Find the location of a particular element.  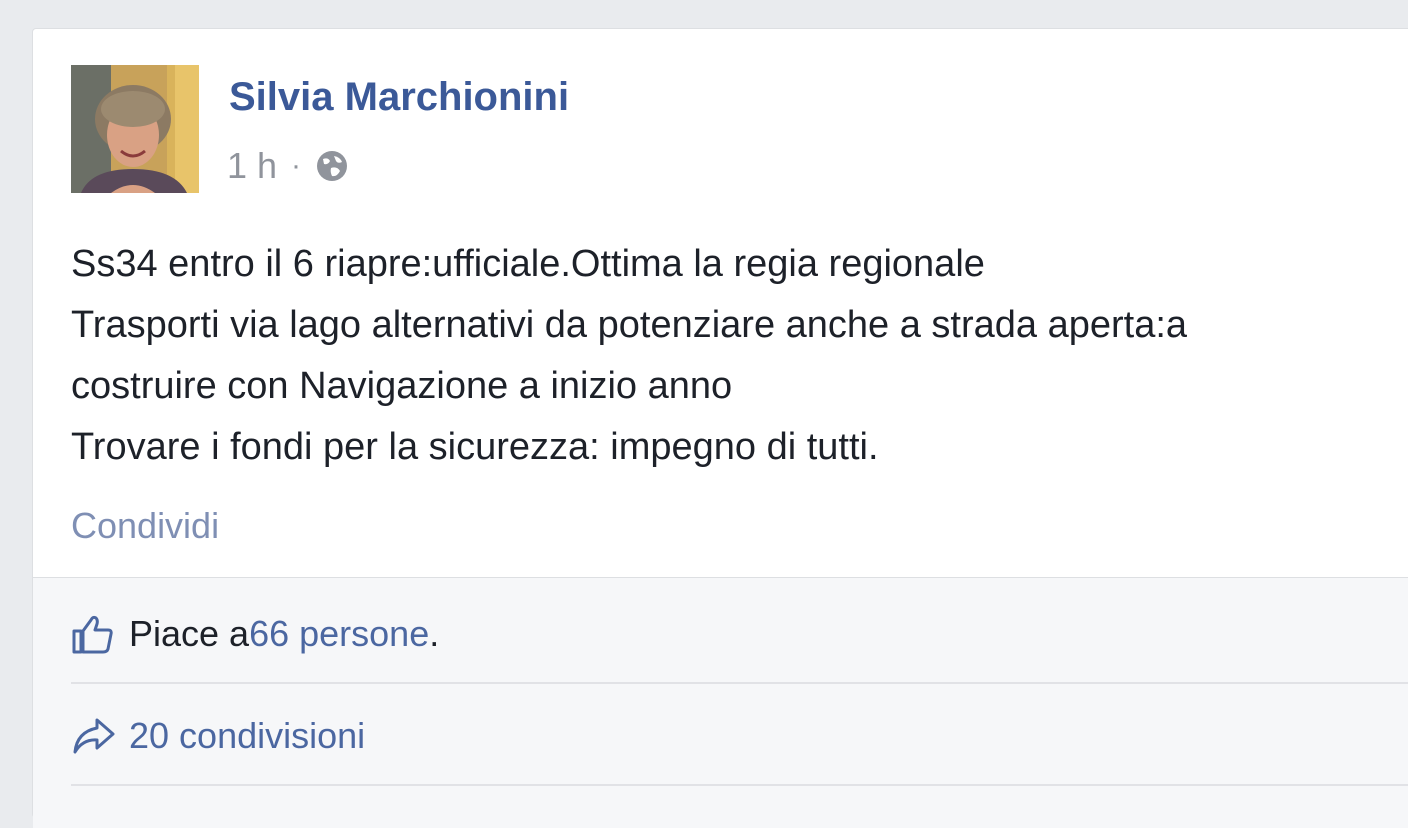

likes-row: Piace a 66 persone . is located at coordinates (739, 634).